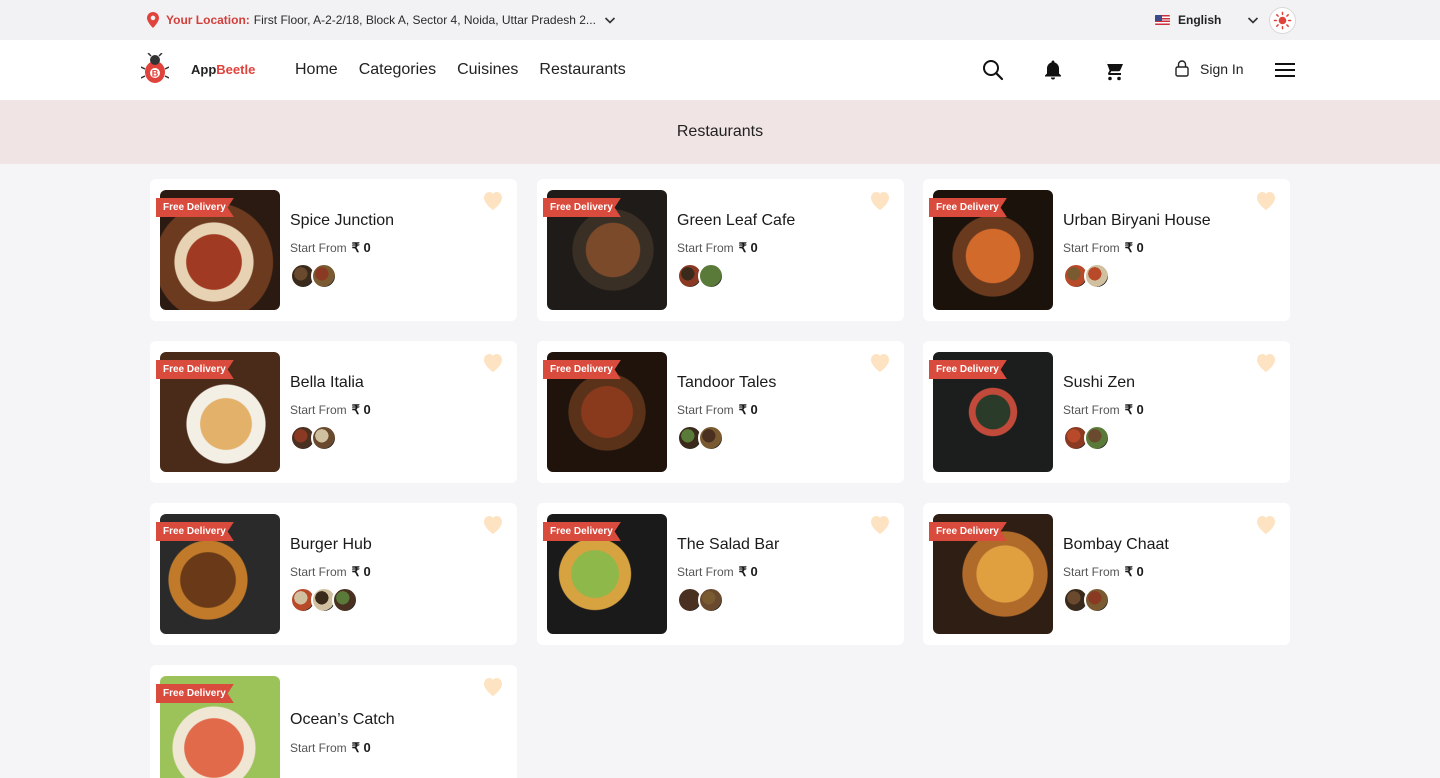  What do you see at coordinates (728, 545) in the screenshot?
I see `restaurant-name: The Salad Bar` at bounding box center [728, 545].